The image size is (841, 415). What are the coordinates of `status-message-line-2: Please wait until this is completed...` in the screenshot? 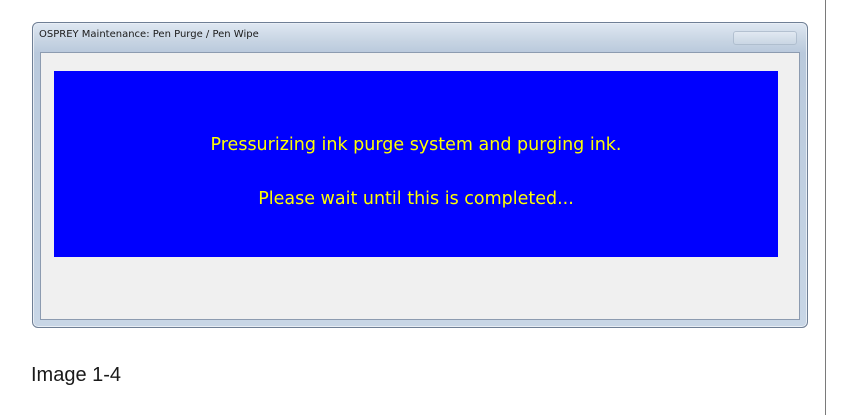 It's located at (416, 199).